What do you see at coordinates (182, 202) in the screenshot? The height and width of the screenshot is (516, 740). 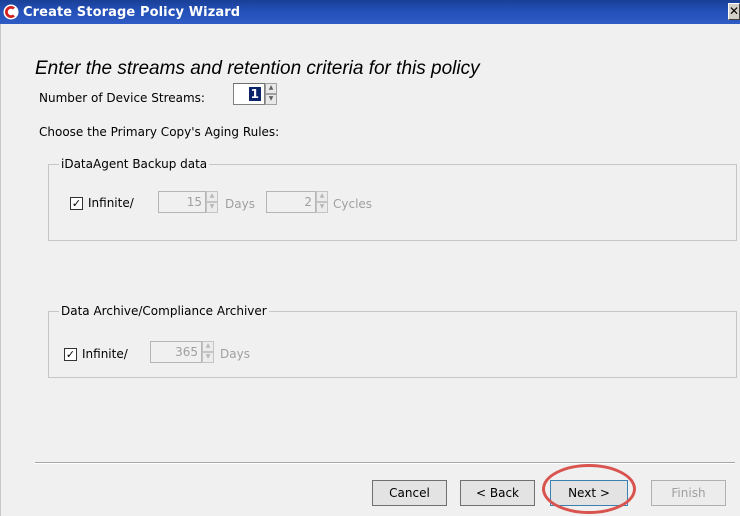 I see `backup-days-input: 15` at bounding box center [182, 202].